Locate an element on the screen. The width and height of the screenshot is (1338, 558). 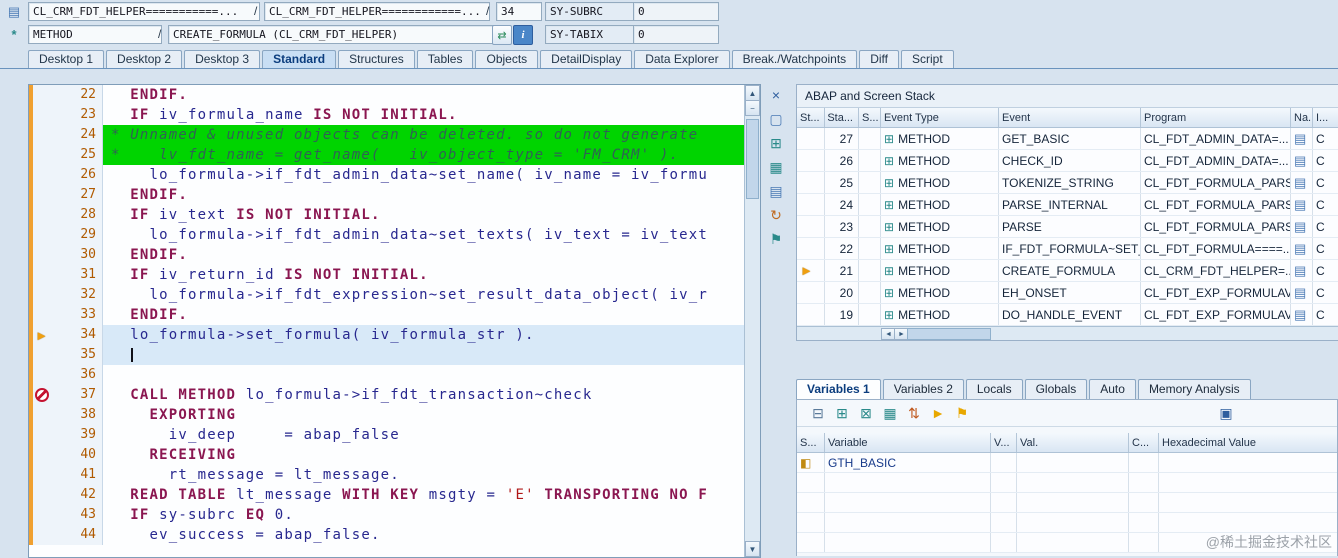
table-icon: ▦ is located at coordinates (890, 413).